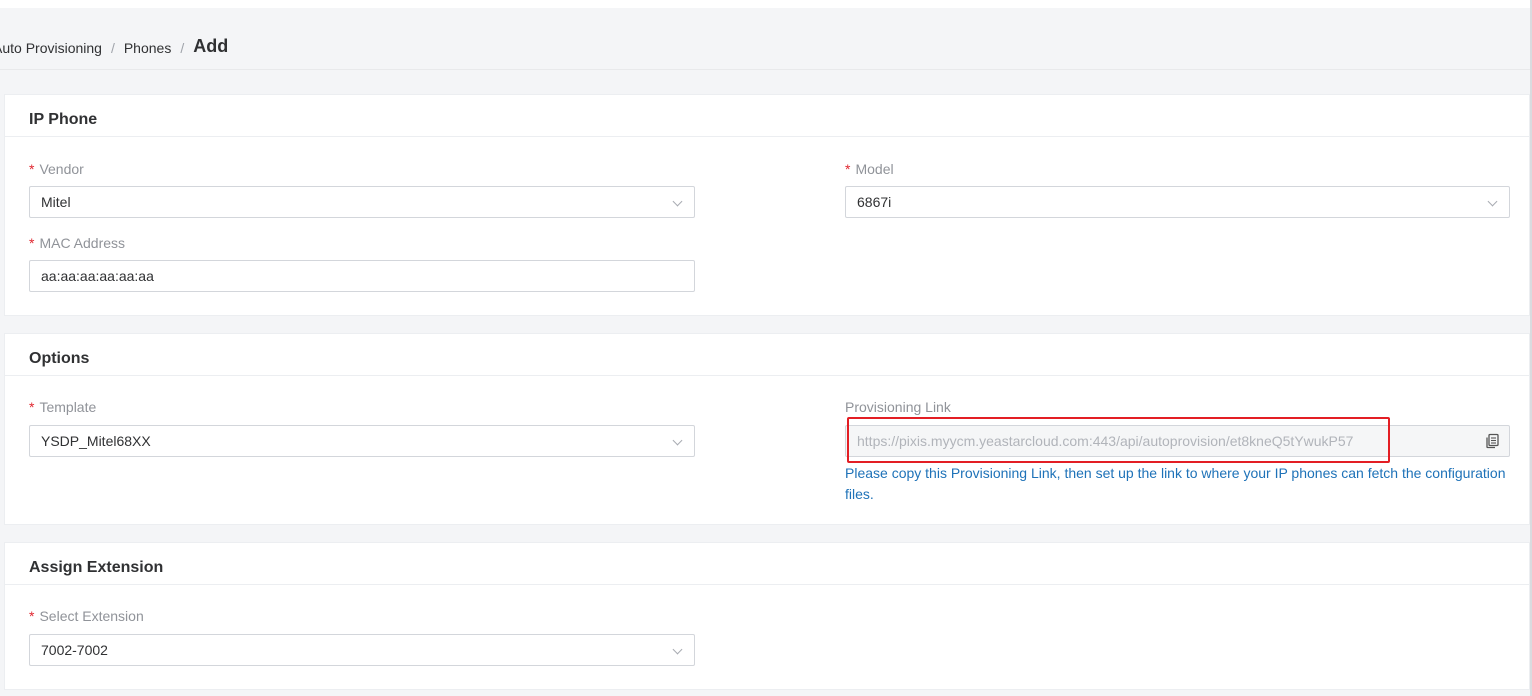  Describe the element at coordinates (56, 202) in the screenshot. I see `vendor-value: Mitel` at that location.